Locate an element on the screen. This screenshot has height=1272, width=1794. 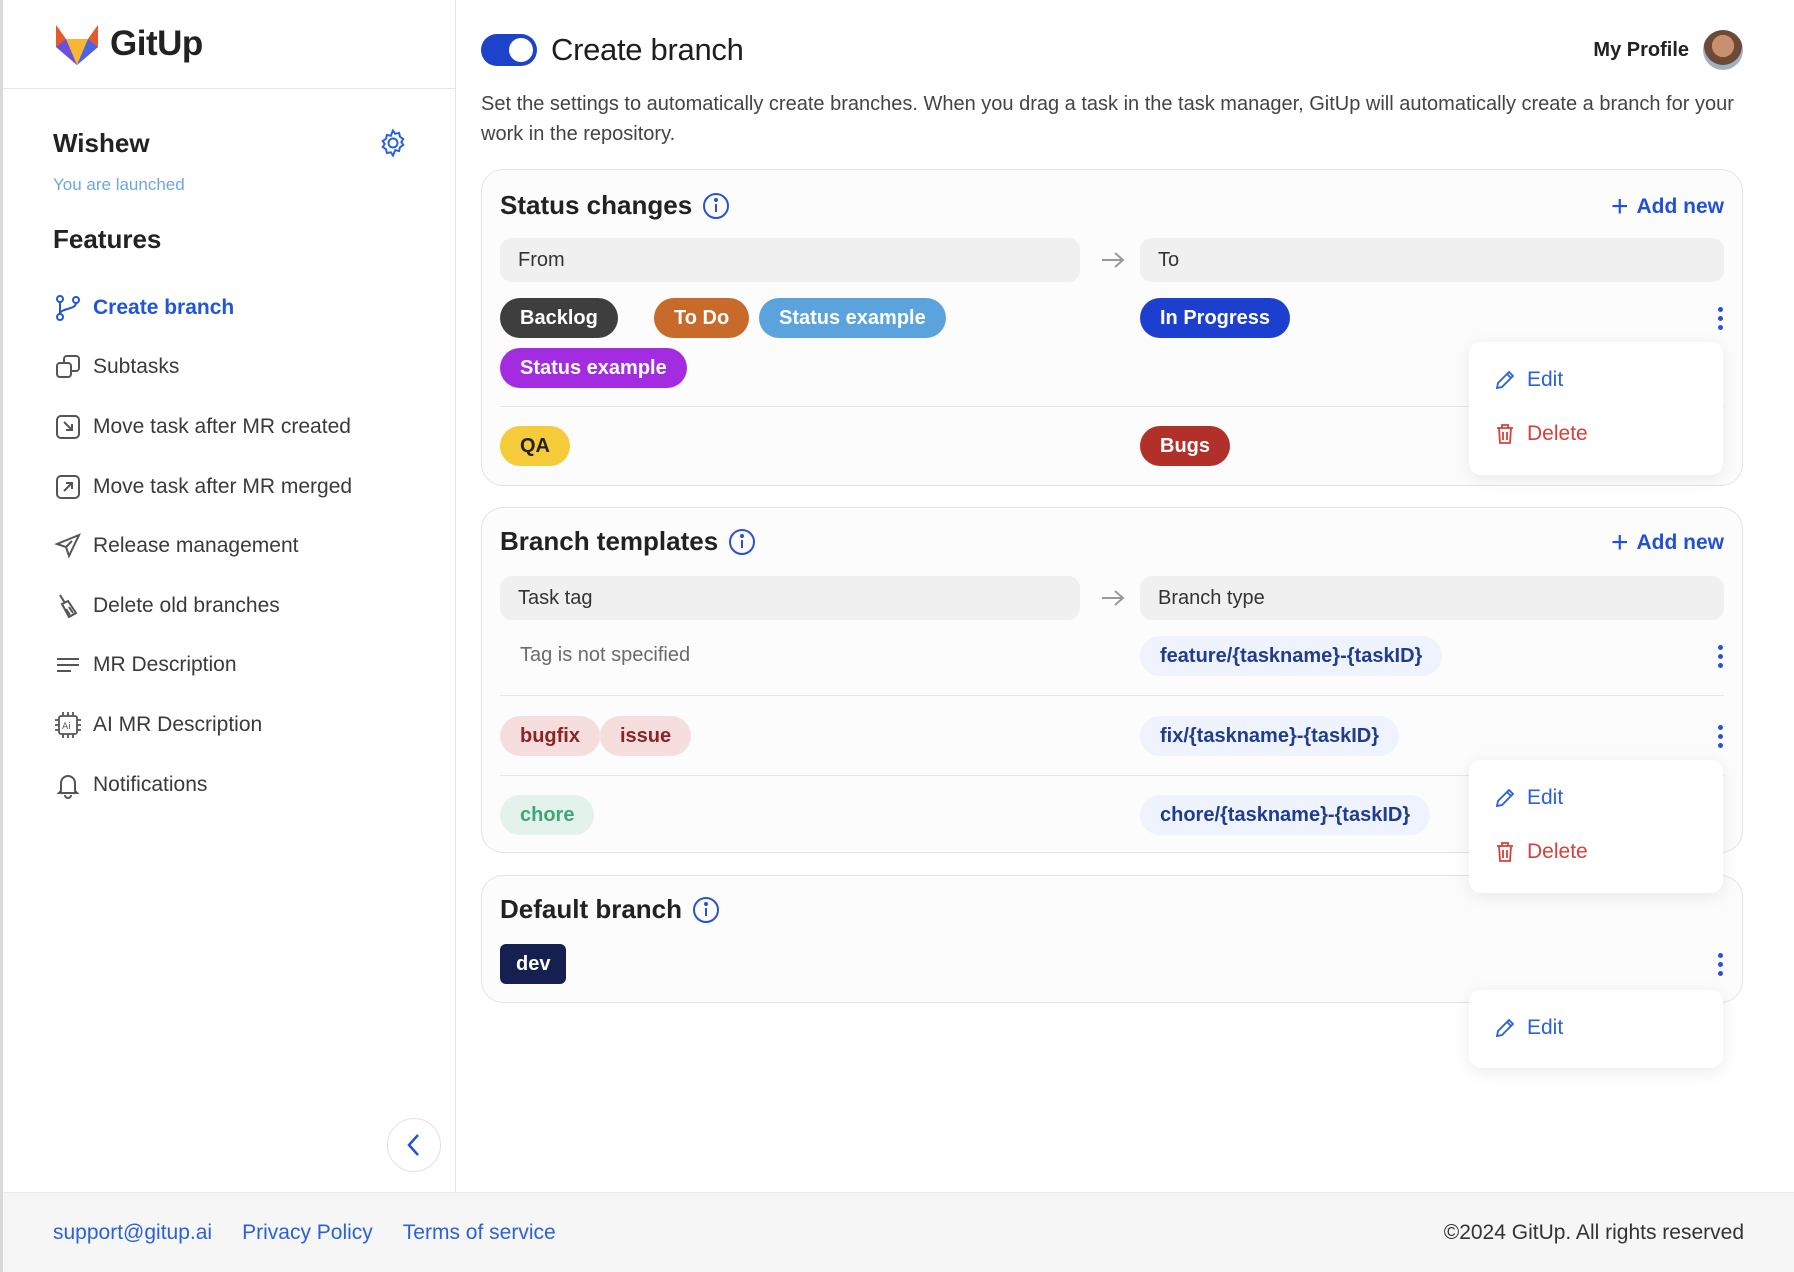
trash-icon is located at coordinates (1505, 434).